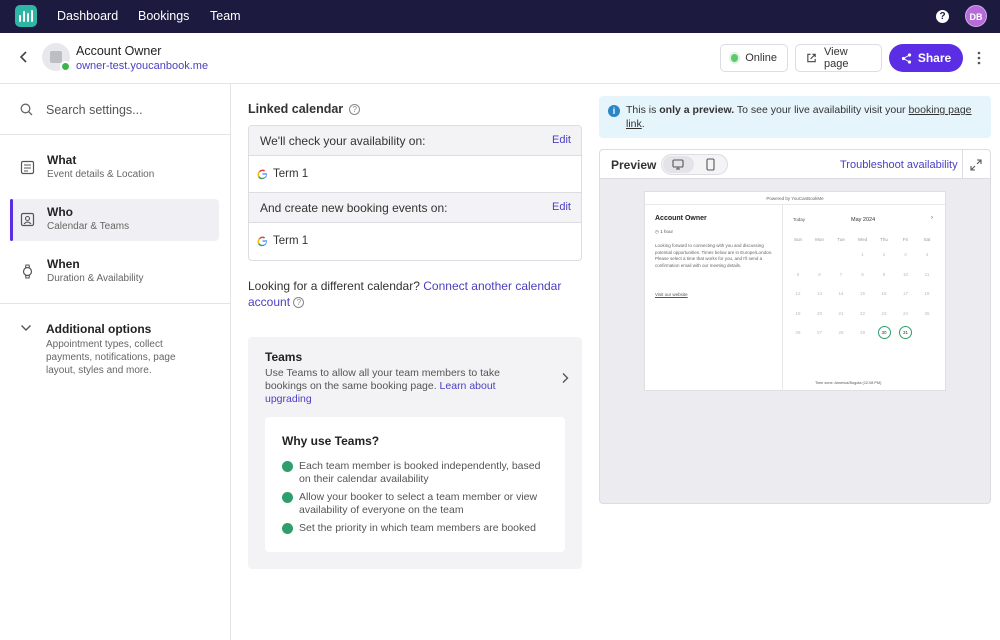 The width and height of the screenshot is (1000, 640). What do you see at coordinates (26, 328) in the screenshot?
I see `chevron-down-icon` at bounding box center [26, 328].